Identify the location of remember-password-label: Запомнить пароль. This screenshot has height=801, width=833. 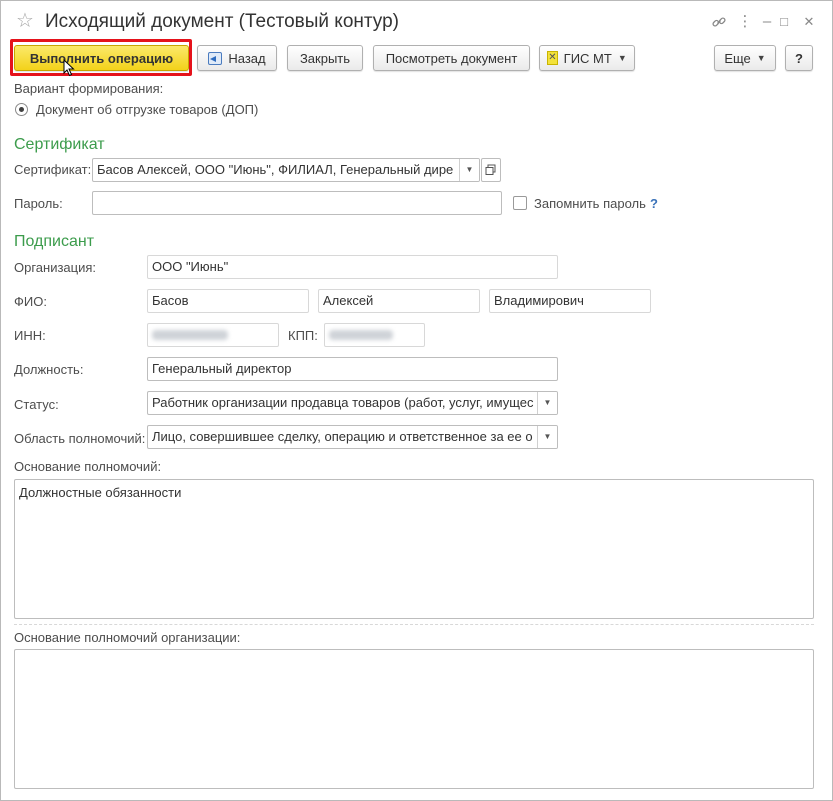
(590, 203).